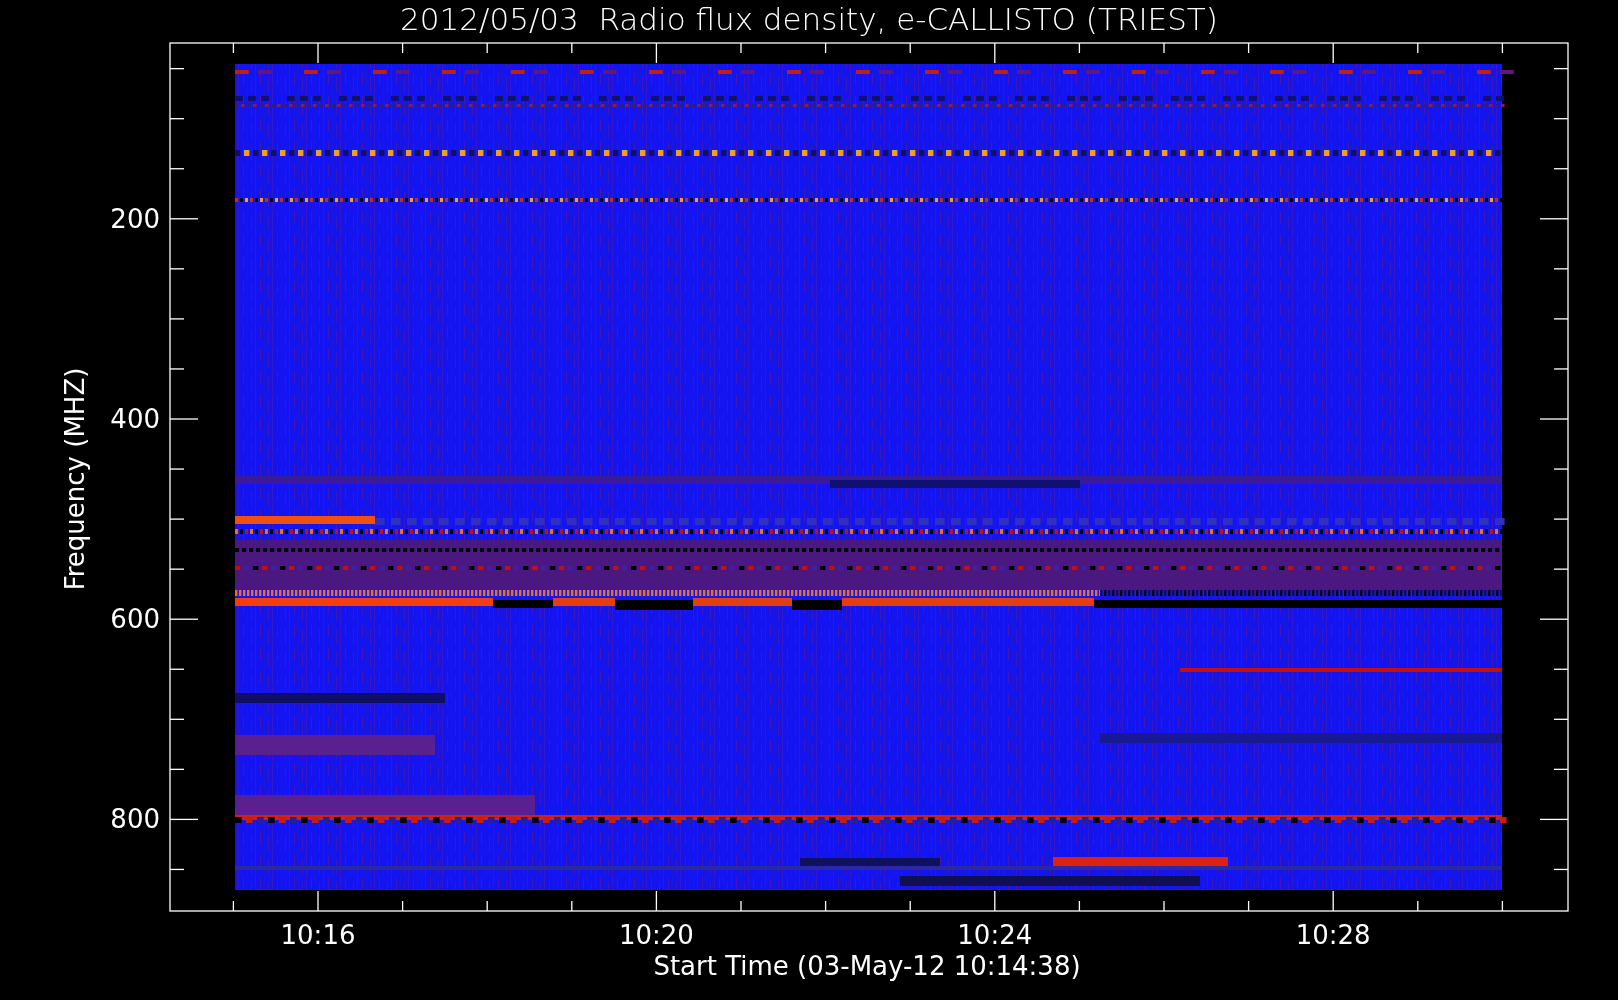  What do you see at coordinates (1333, 935) in the screenshot?
I see `x-tick-label: 10:28` at bounding box center [1333, 935].